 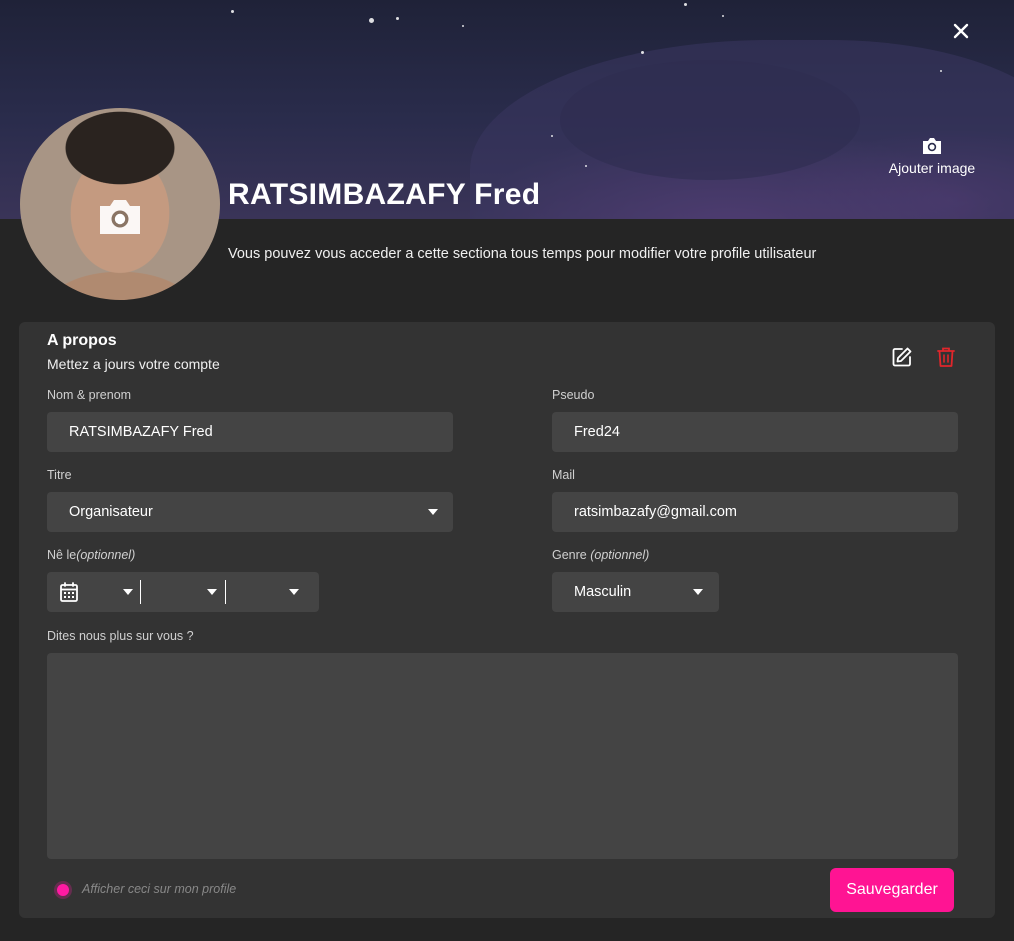 I want to click on close-button, so click(x=961, y=31).